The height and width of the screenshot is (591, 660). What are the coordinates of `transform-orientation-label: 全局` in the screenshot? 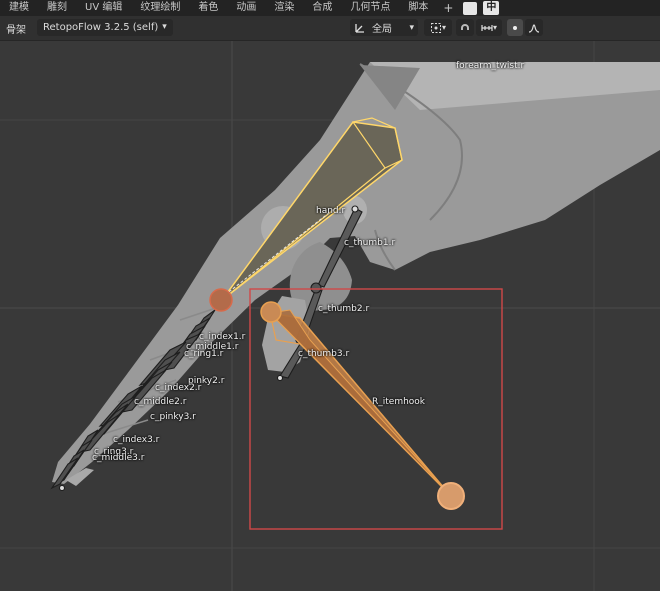 It's located at (382, 29).